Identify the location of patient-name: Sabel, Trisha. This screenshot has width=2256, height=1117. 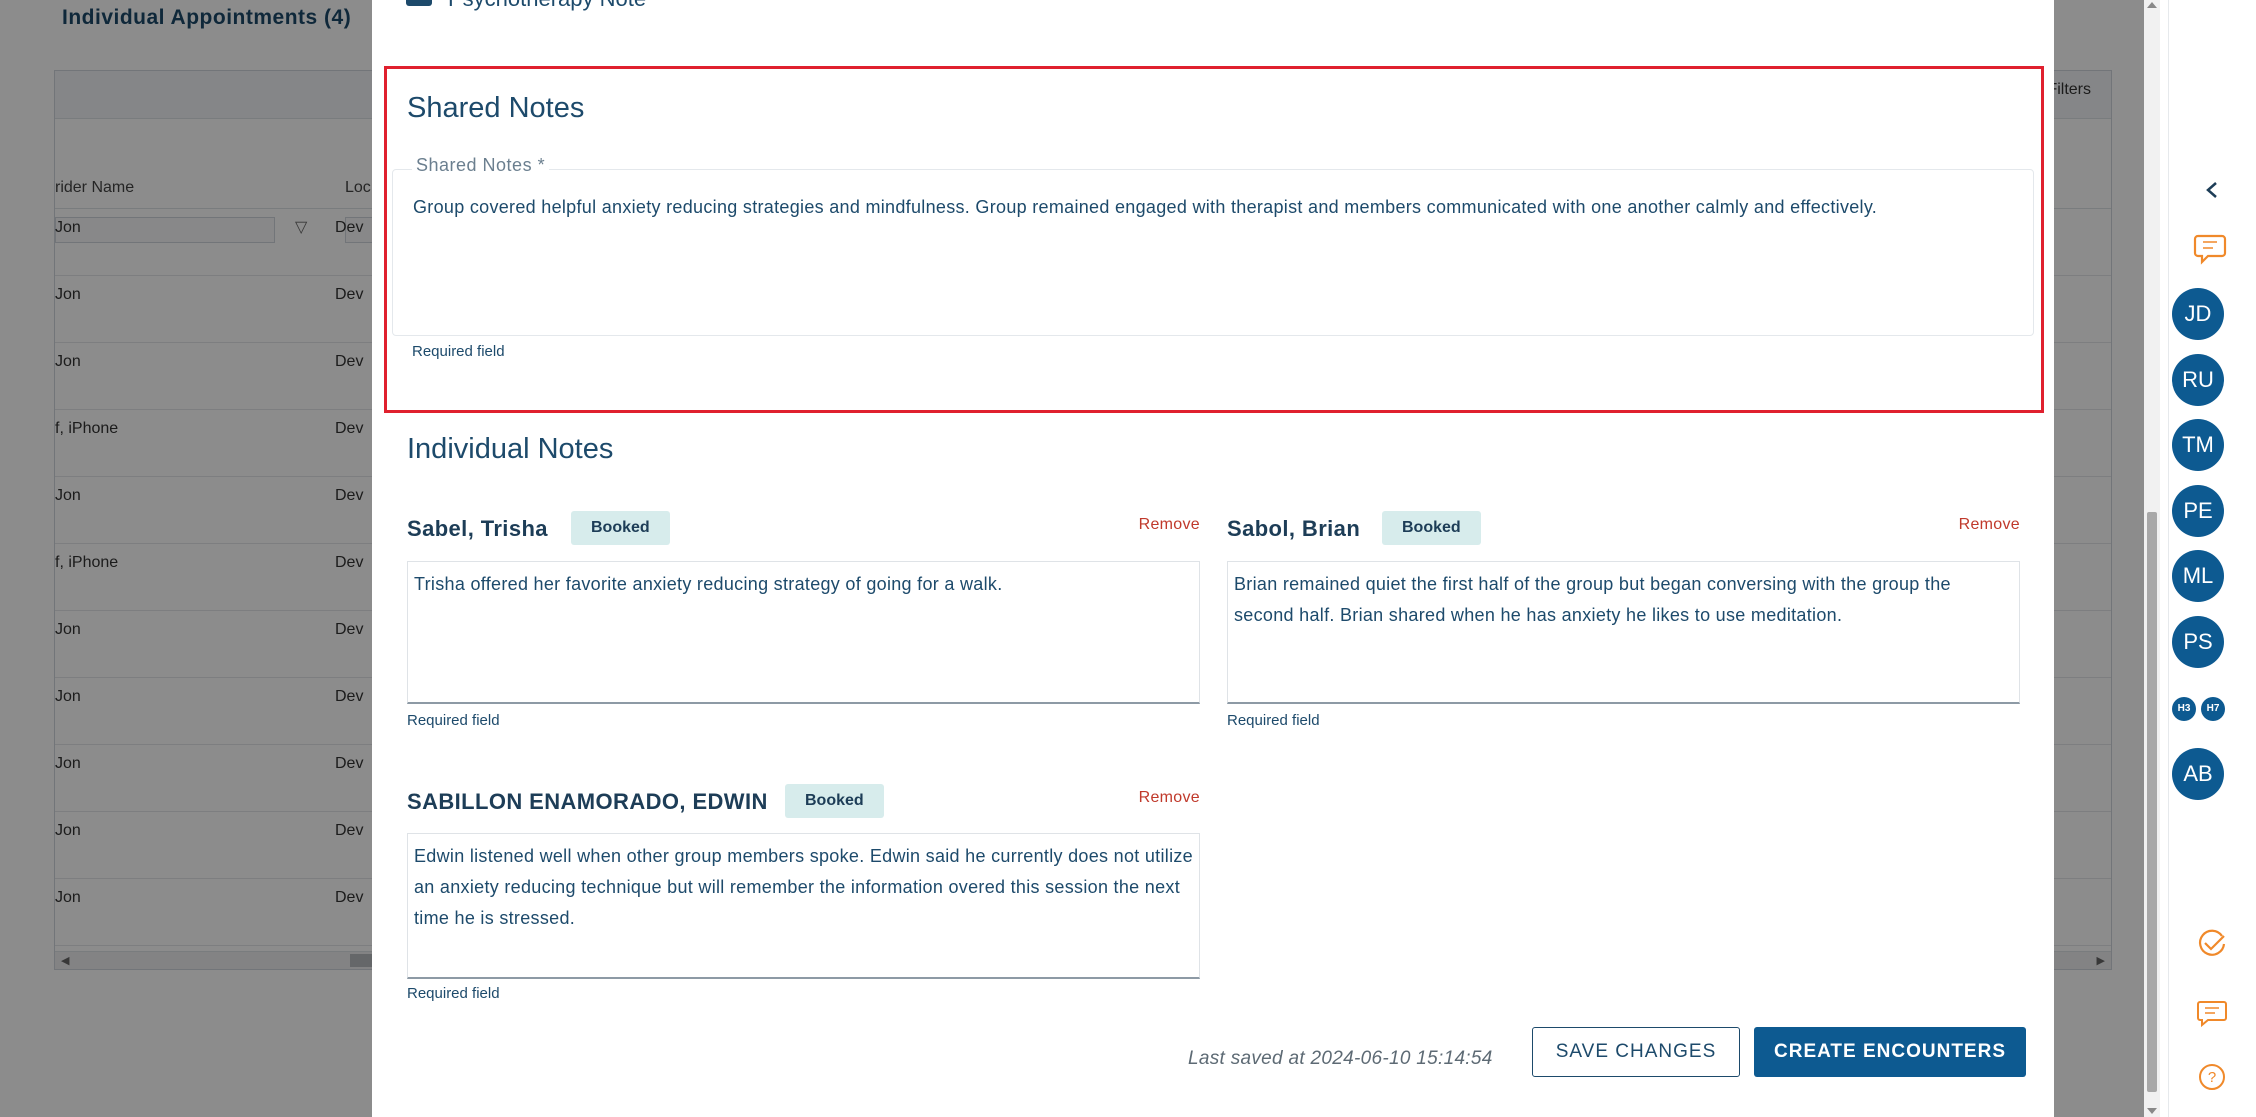
(477, 528).